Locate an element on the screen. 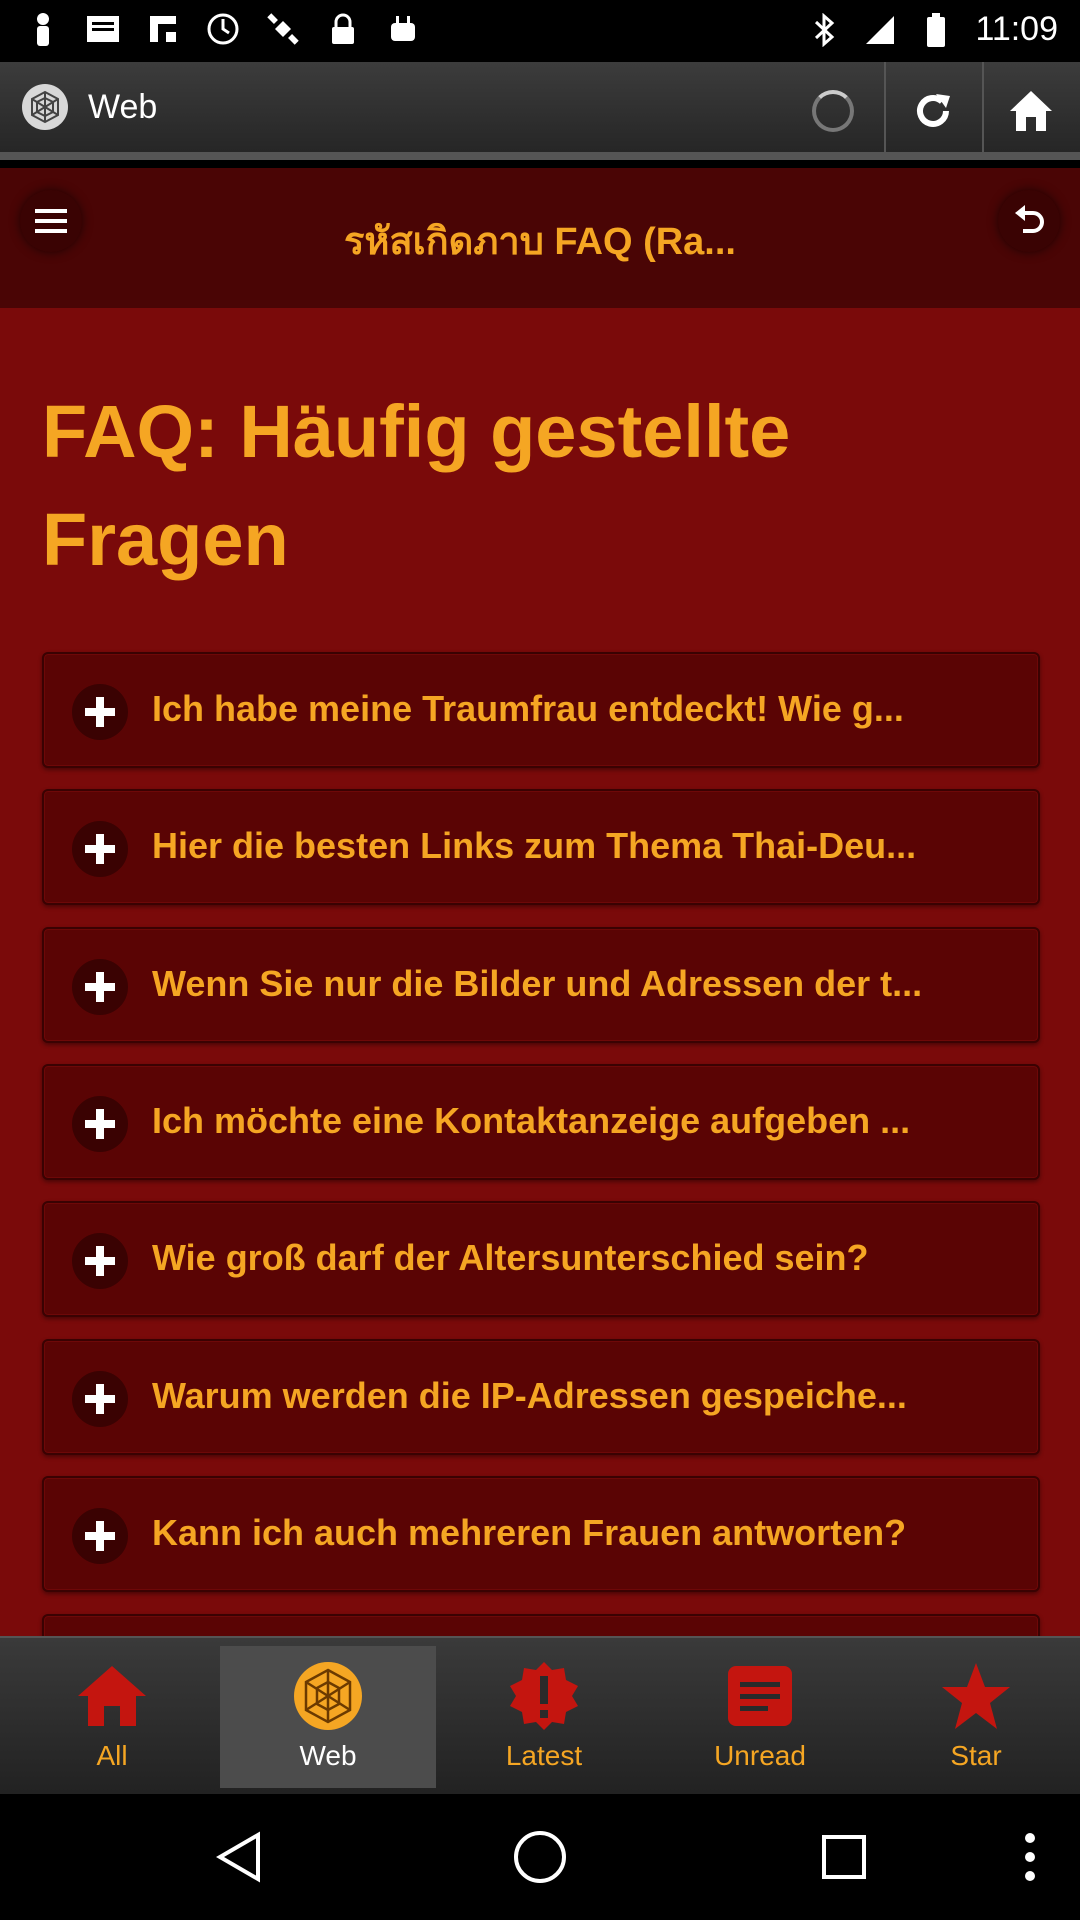  tab-label: Web is located at coordinates (328, 1755).